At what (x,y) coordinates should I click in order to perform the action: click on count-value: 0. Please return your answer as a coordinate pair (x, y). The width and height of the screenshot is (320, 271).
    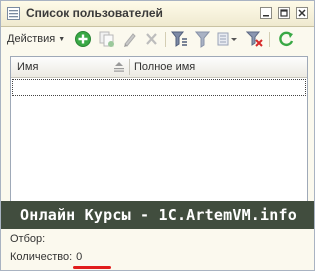
    Looking at the image, I should click on (79, 257).